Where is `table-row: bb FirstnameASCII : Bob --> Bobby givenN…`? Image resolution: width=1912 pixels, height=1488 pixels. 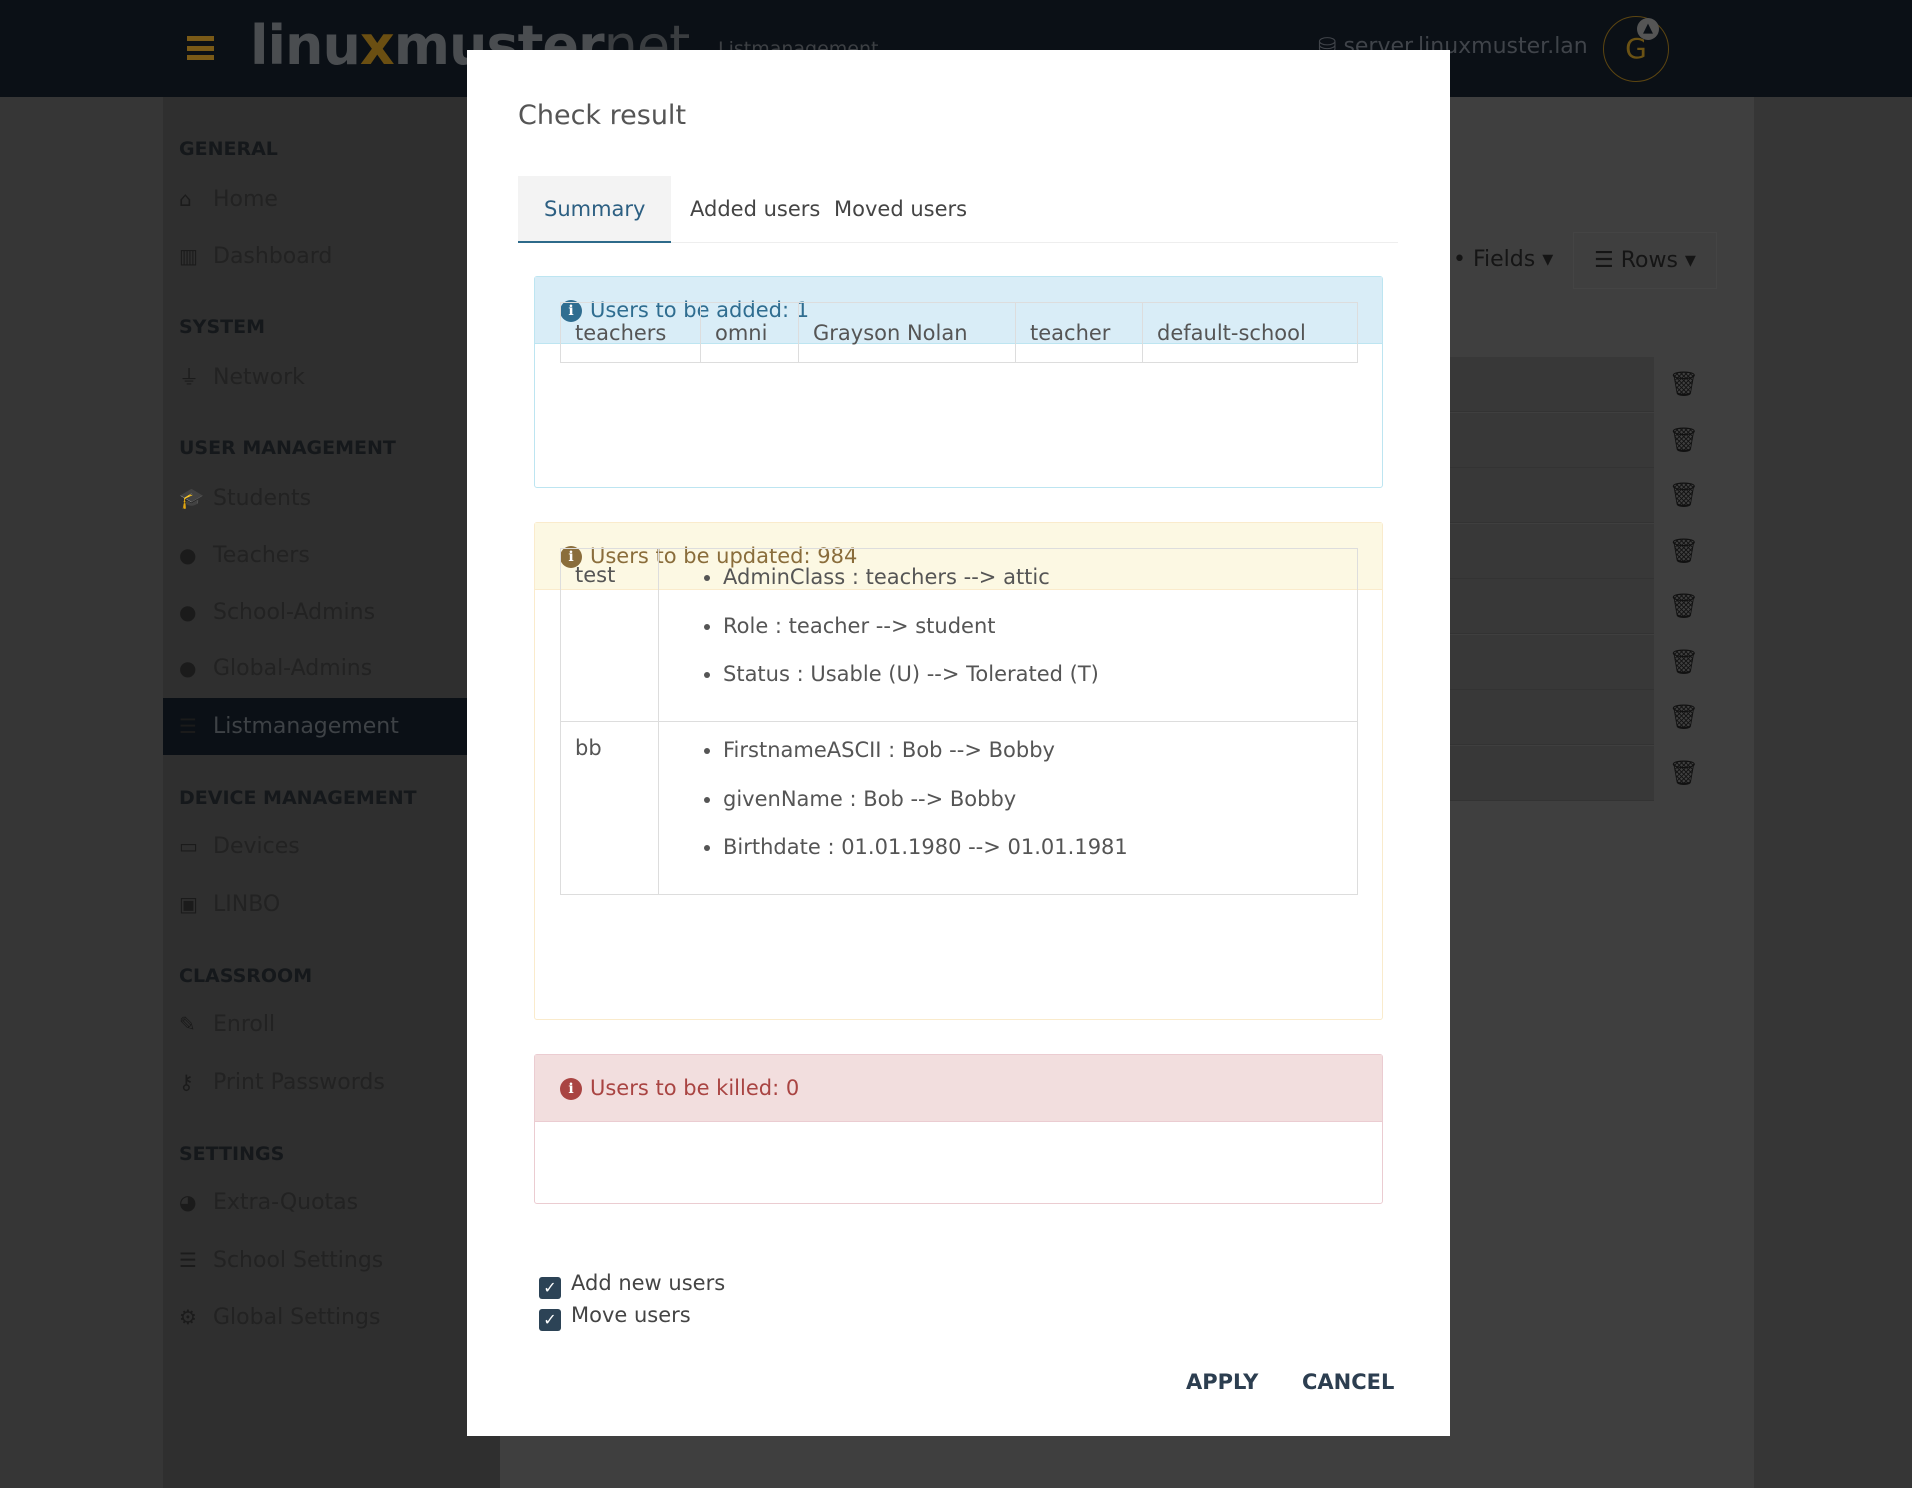
table-row: bb FirstnameASCII : Bob --> Bobby givenN… is located at coordinates (959, 808).